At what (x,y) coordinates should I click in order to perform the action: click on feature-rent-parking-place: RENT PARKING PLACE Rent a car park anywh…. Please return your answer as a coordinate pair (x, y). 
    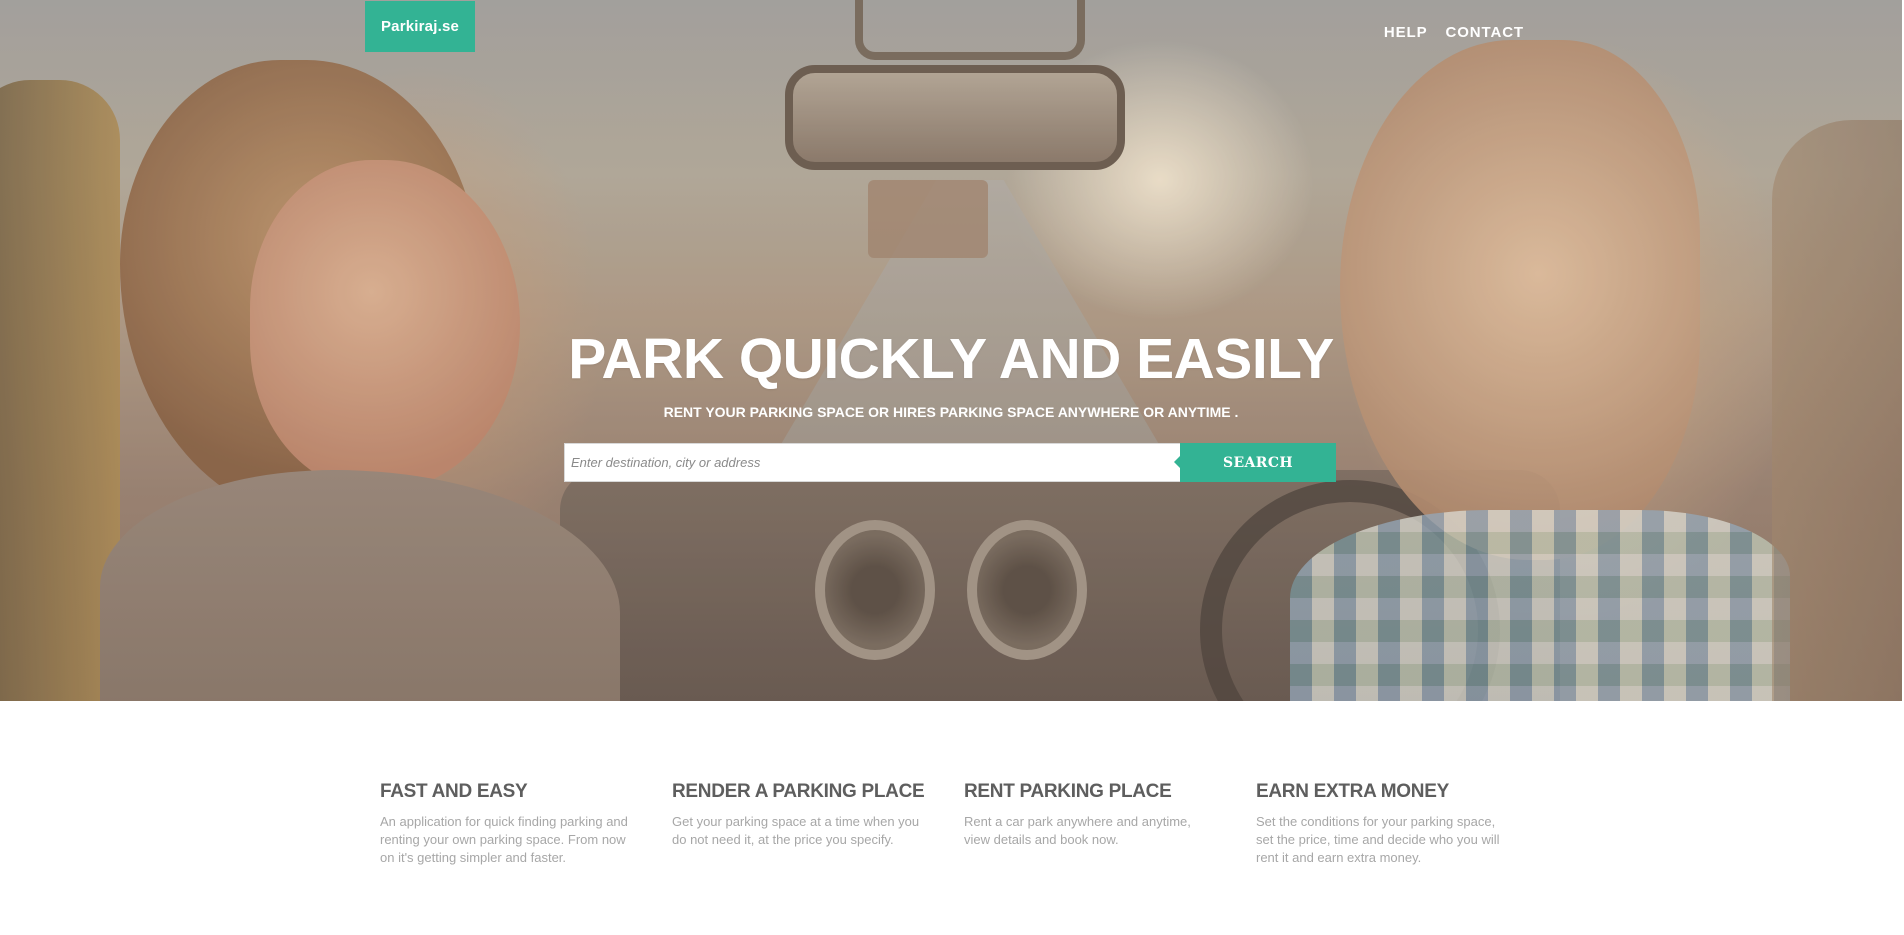
    Looking at the image, I should click on (1110, 824).